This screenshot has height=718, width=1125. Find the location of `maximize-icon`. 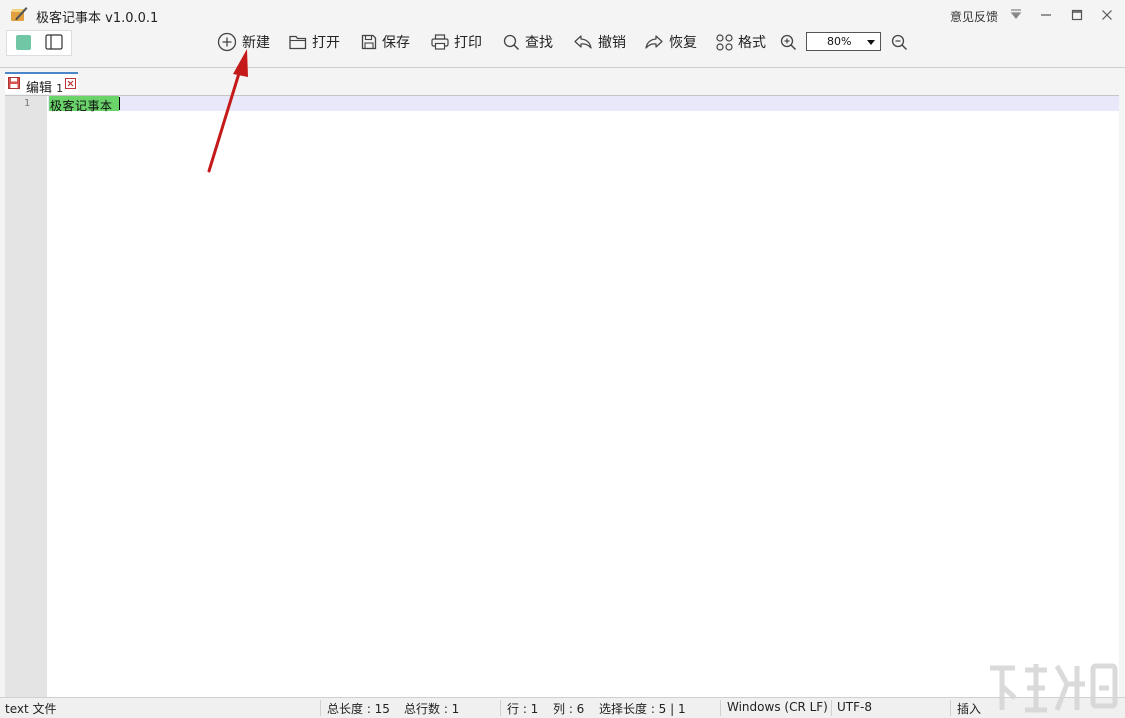

maximize-icon is located at coordinates (1077, 15).